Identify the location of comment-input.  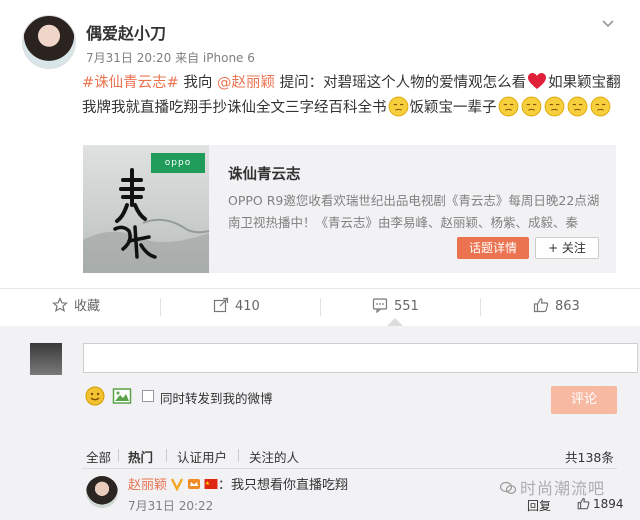
(360, 358).